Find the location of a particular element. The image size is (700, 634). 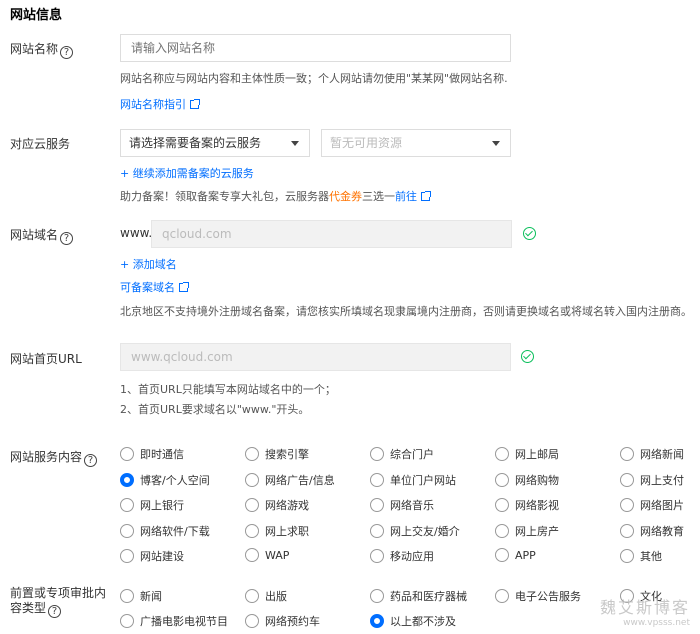

radio-option: 网络游戏 is located at coordinates (277, 505).